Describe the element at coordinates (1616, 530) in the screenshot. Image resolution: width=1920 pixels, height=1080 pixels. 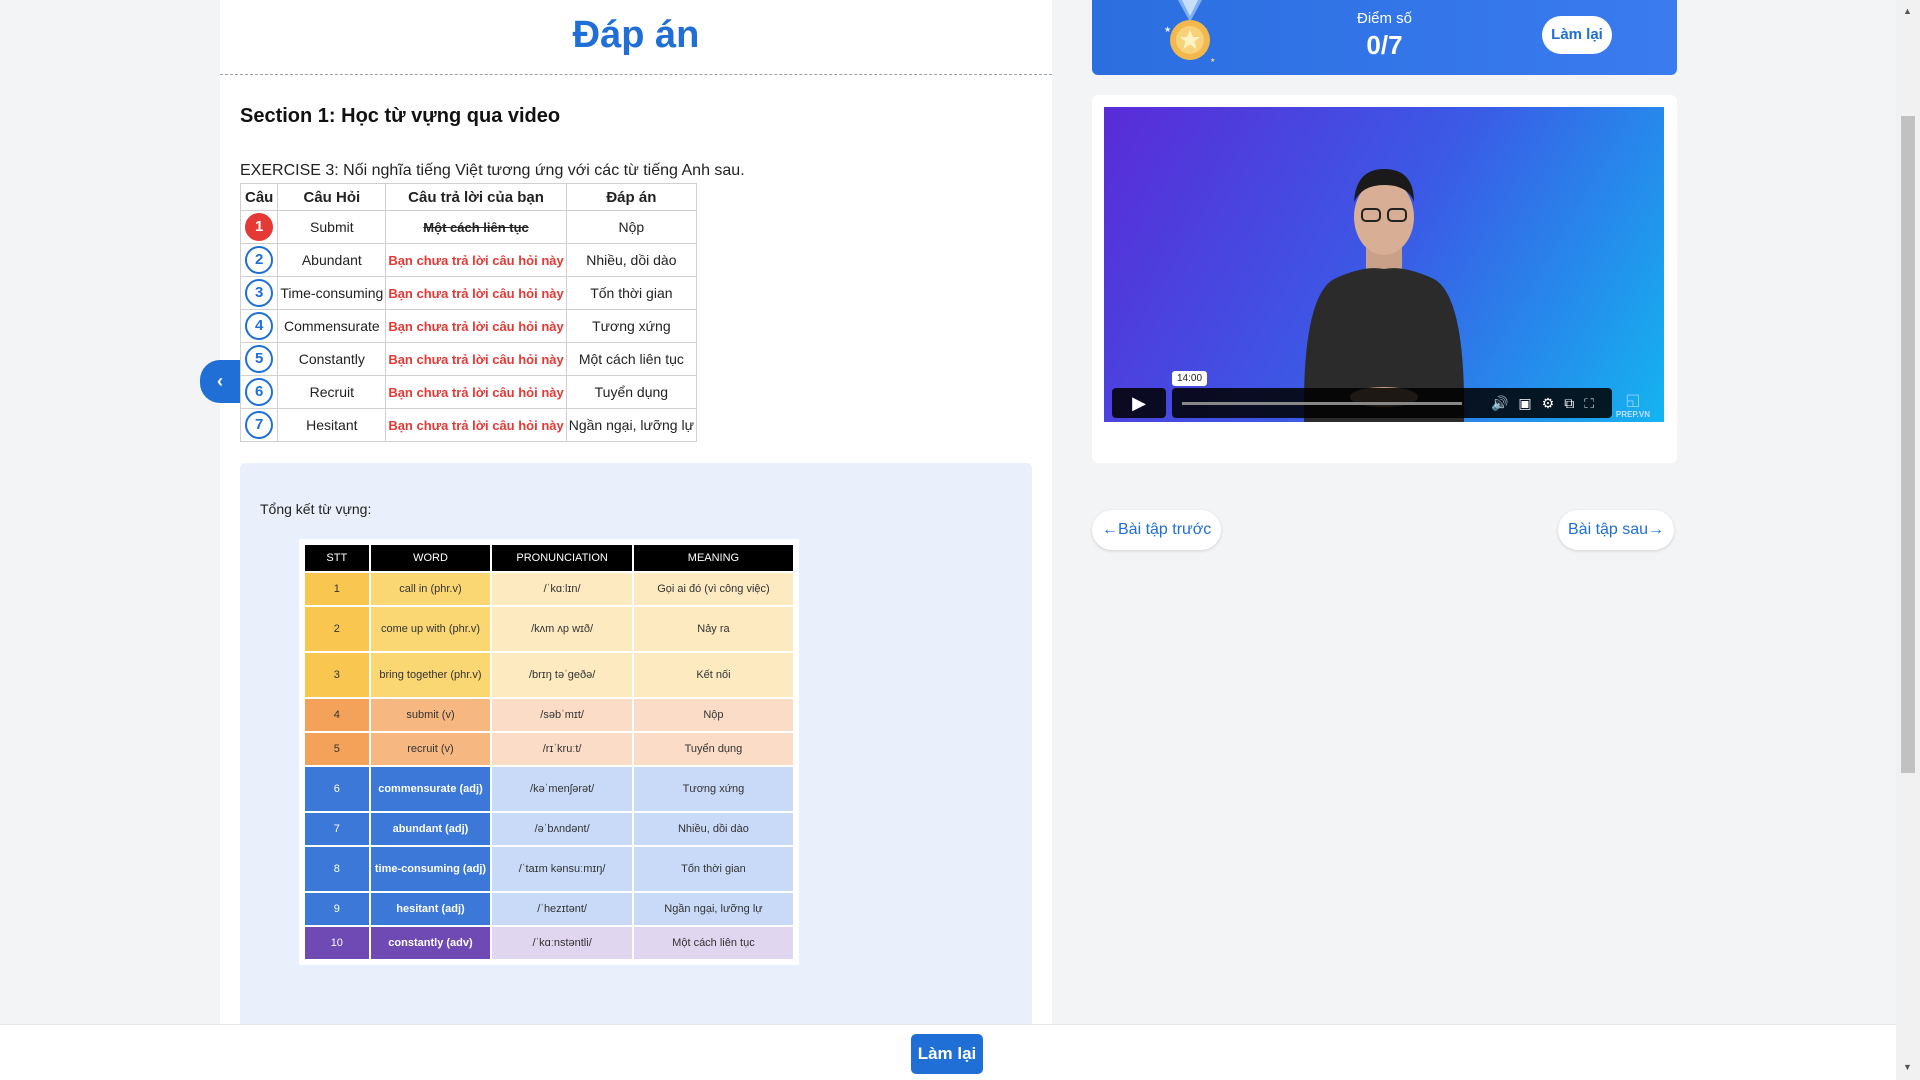
I see `next-exercise-button: Bài tập sau→` at that location.